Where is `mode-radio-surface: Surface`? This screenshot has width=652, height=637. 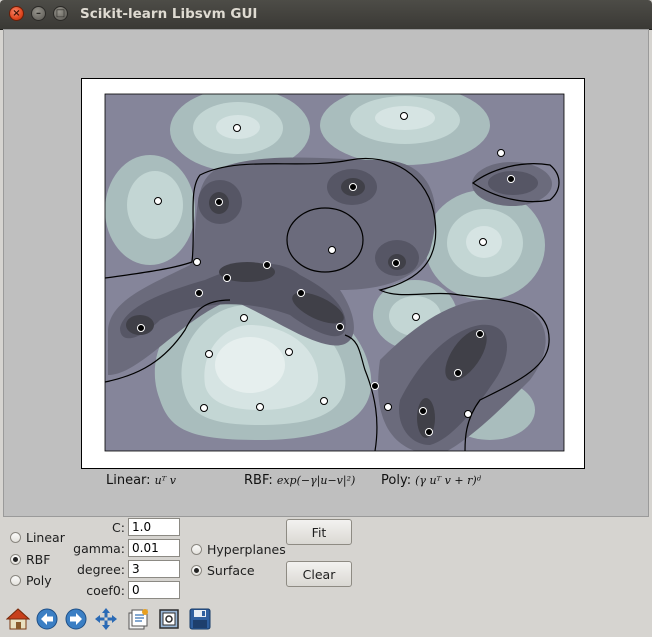
mode-radio-surface: Surface is located at coordinates (223, 570).